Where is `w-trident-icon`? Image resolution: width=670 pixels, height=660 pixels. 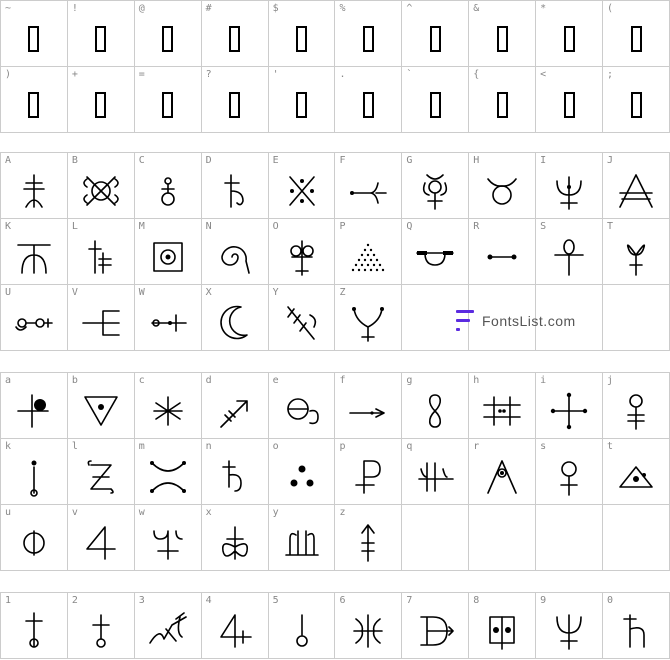
w-trident-icon is located at coordinates (168, 542).